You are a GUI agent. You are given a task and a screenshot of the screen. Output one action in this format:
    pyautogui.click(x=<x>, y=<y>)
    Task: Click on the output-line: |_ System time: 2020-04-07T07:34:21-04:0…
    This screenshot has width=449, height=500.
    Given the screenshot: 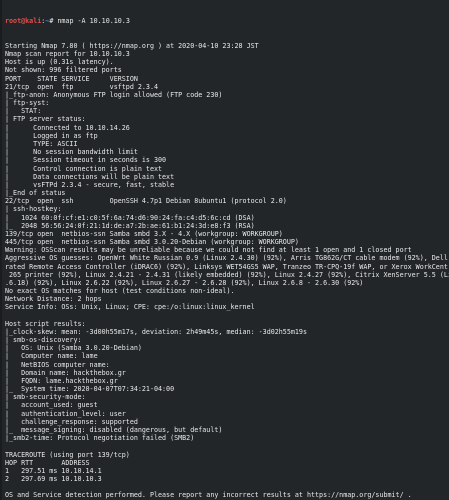 What is the action you would take?
    pyautogui.click(x=90, y=389)
    